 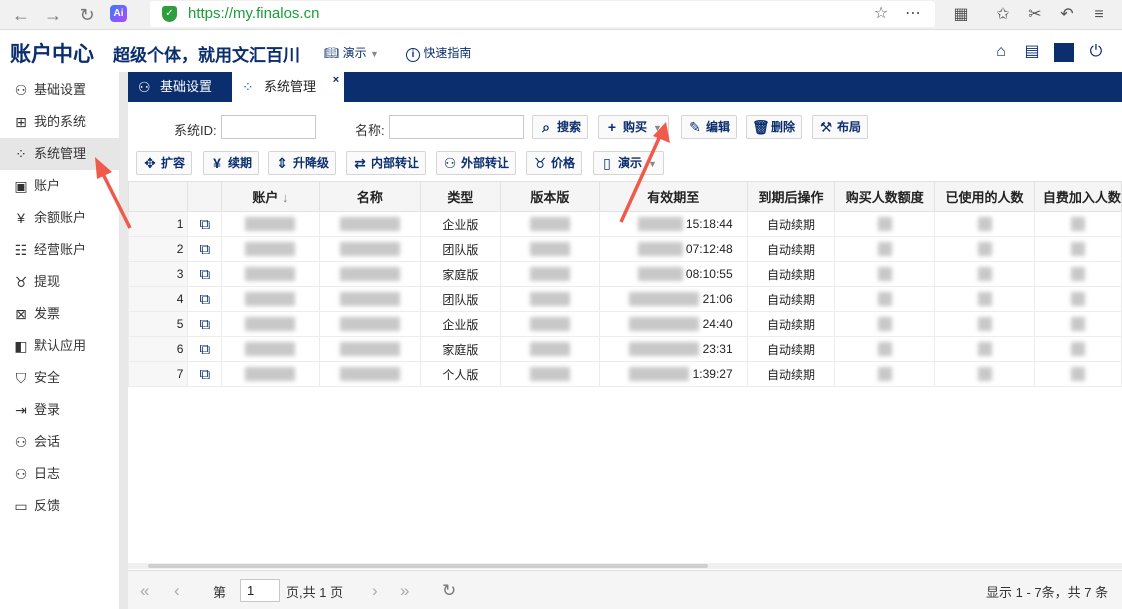 I want to click on undo-icon: ↶, so click(x=1067, y=15).